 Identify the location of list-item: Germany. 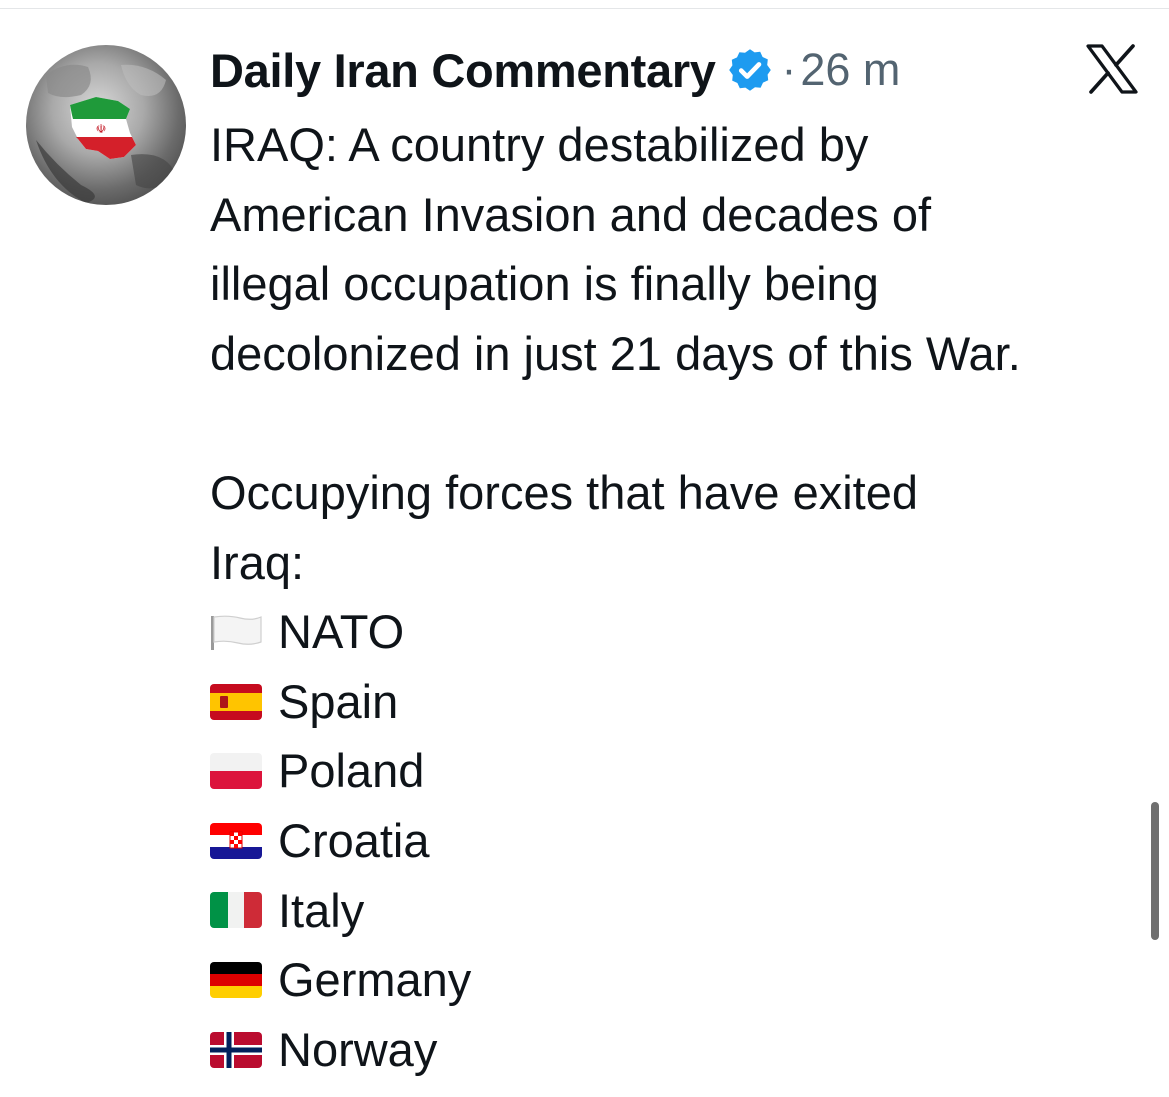
(685, 980).